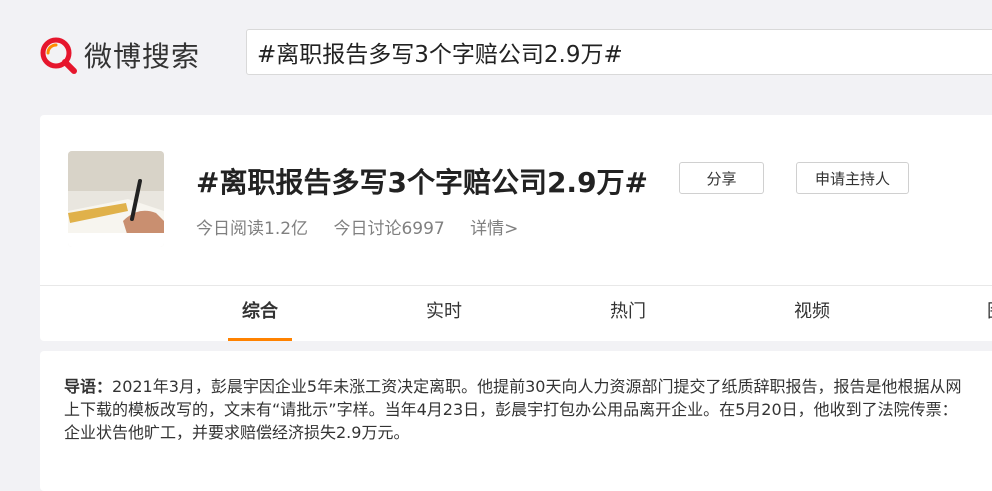  Describe the element at coordinates (260, 313) in the screenshot. I see `tab-comprehensive: 综合` at that location.